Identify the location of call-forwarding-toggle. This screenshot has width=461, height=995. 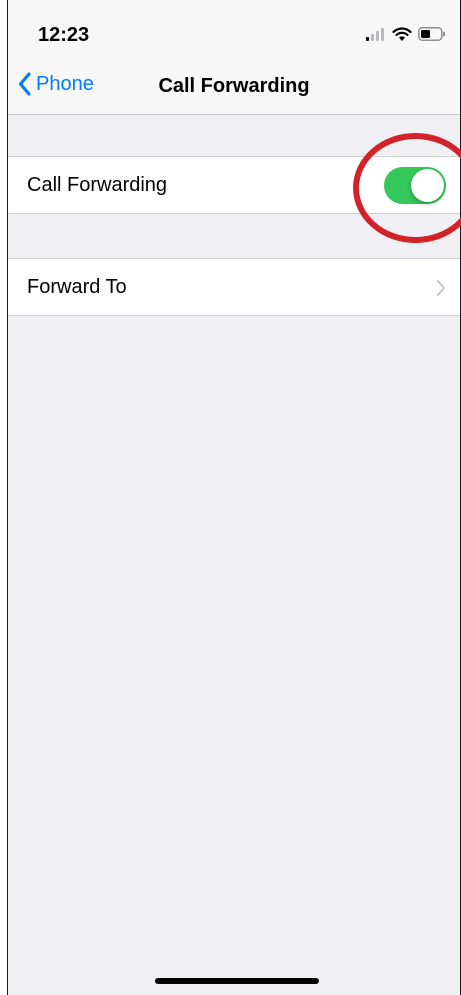
(415, 185).